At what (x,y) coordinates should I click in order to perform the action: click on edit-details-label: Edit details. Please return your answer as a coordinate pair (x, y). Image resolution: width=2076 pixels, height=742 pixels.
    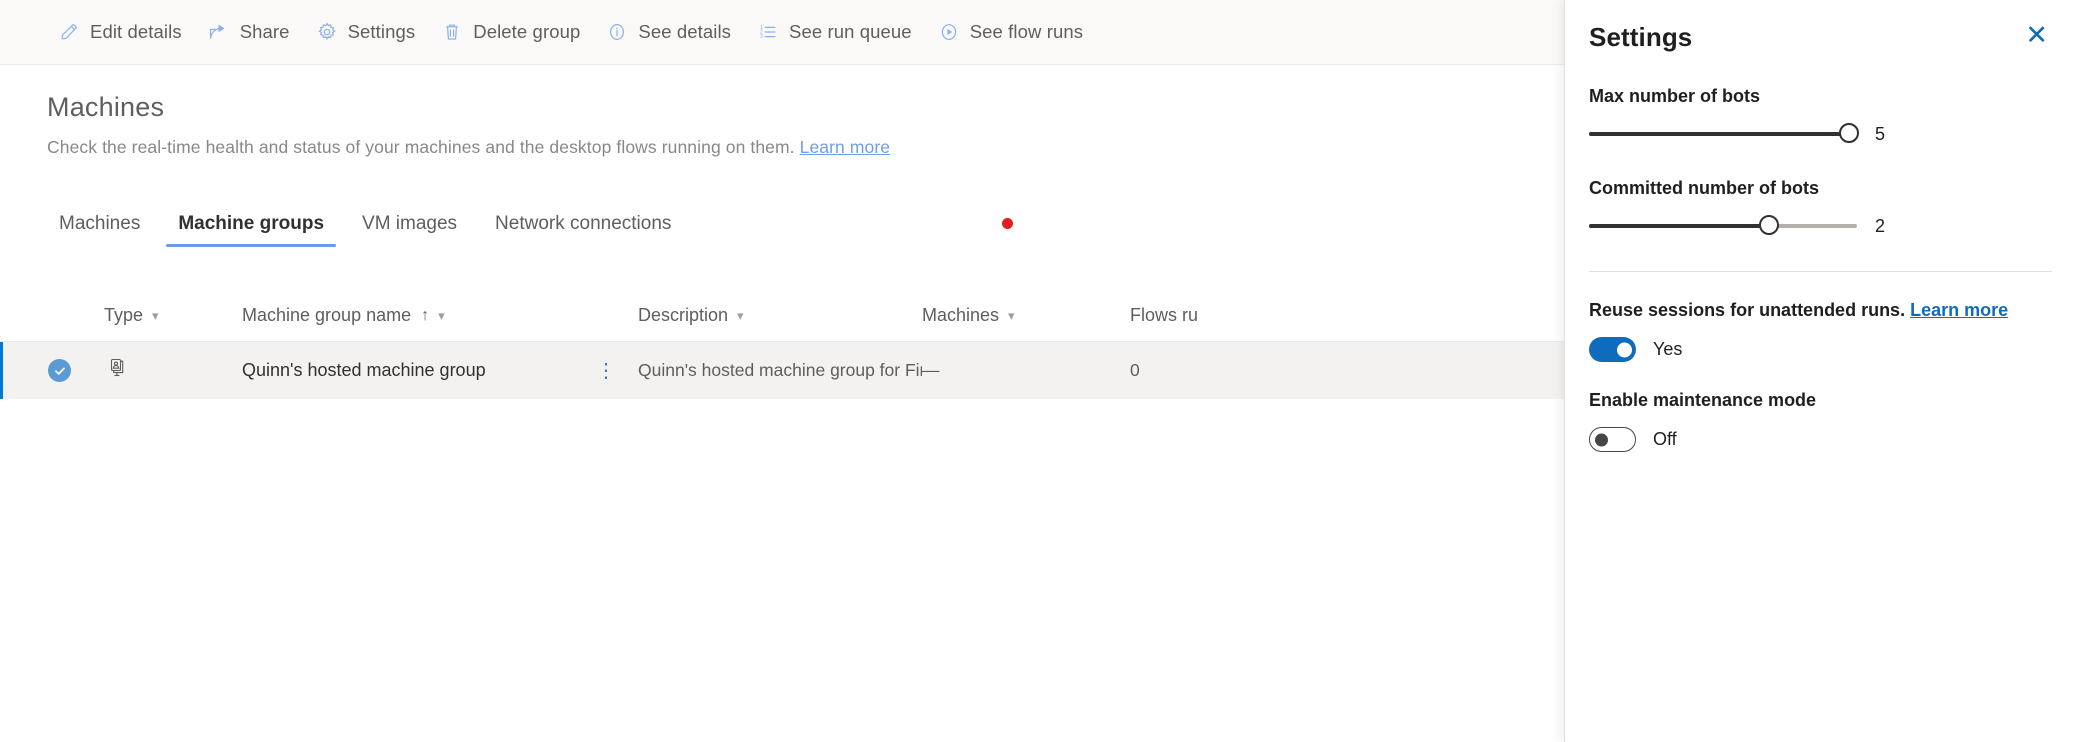
    Looking at the image, I should click on (136, 31).